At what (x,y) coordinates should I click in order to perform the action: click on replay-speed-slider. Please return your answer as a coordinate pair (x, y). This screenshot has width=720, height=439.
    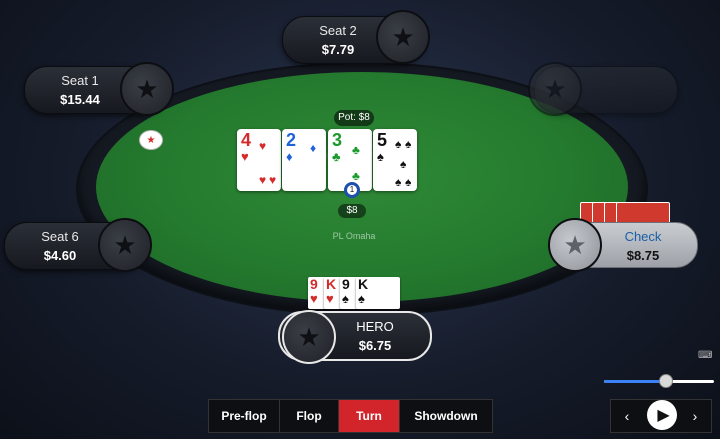
    Looking at the image, I should click on (659, 381).